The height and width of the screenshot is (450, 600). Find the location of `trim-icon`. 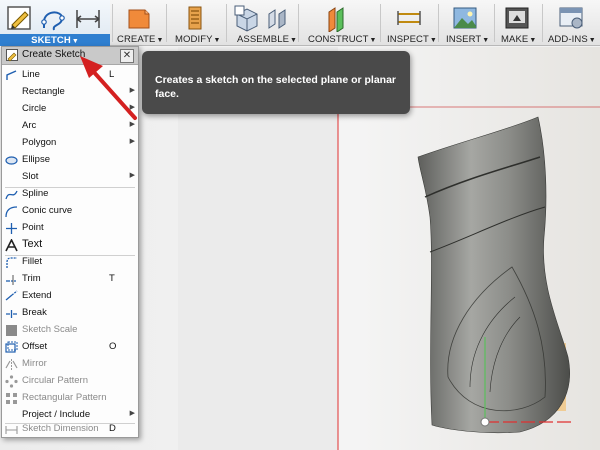

trim-icon is located at coordinates (11, 280).